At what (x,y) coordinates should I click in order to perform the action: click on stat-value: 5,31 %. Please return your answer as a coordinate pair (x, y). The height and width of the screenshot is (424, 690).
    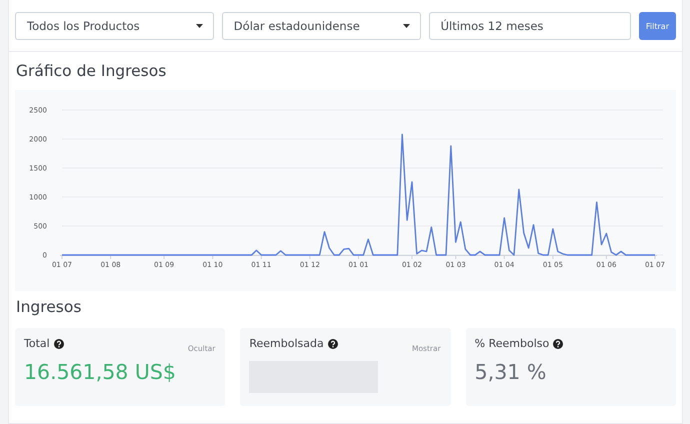
    Looking at the image, I should click on (511, 372).